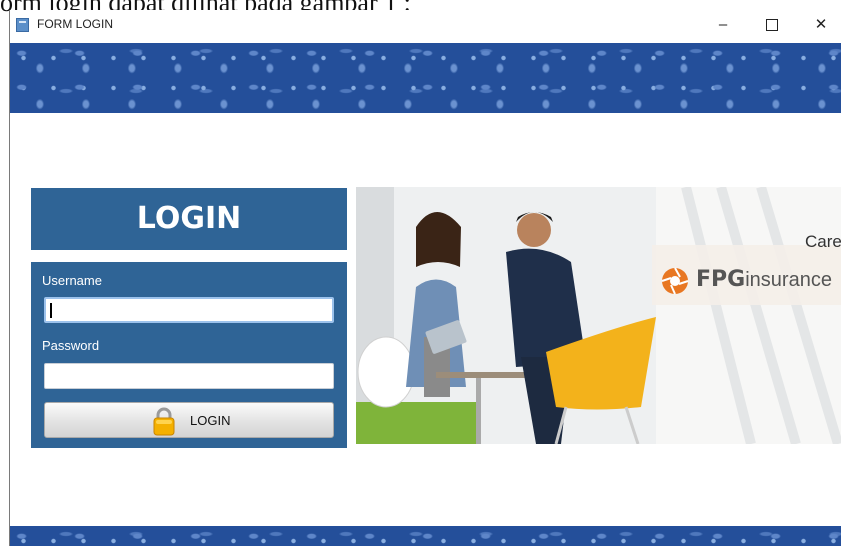 This screenshot has height=546, width=841. What do you see at coordinates (22, 25) in the screenshot?
I see `app-icon` at bounding box center [22, 25].